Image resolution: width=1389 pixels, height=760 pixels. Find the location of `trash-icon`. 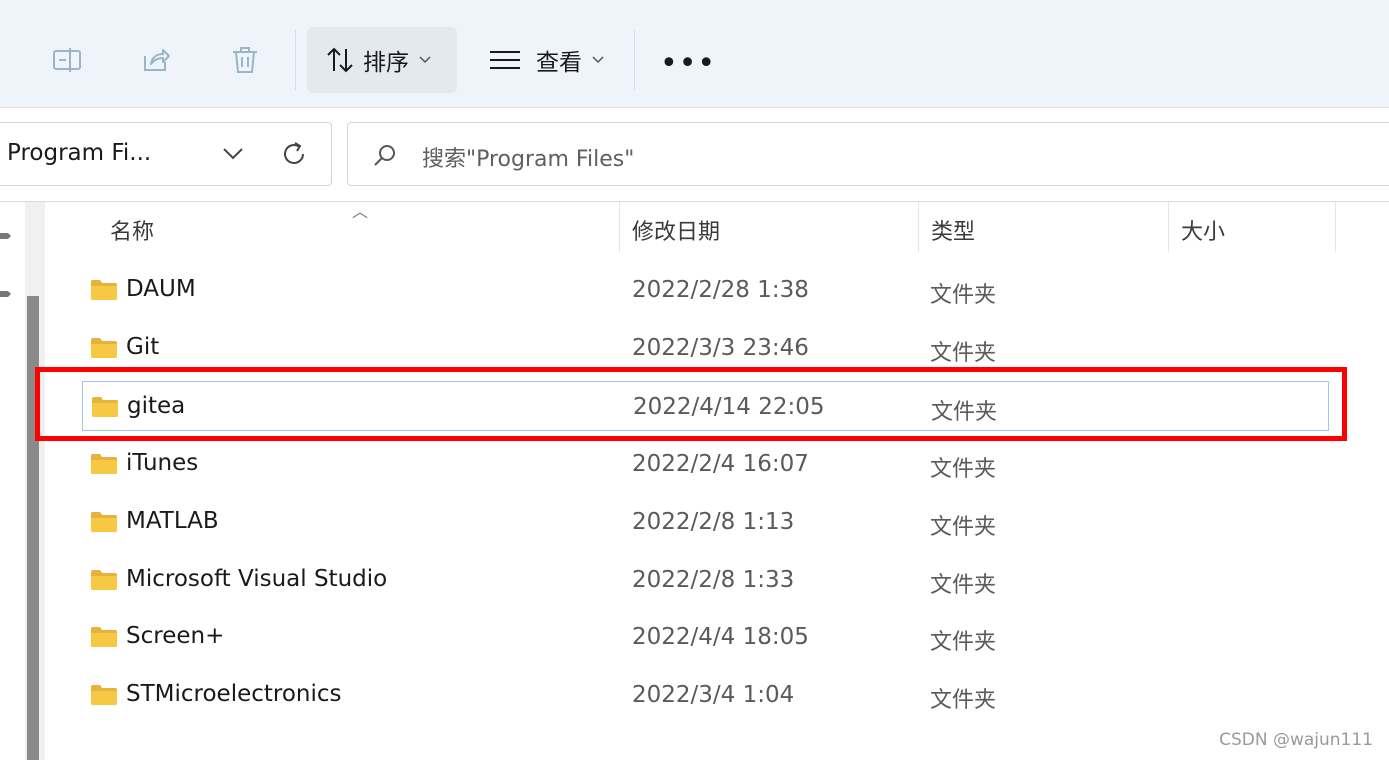

trash-icon is located at coordinates (245, 60).